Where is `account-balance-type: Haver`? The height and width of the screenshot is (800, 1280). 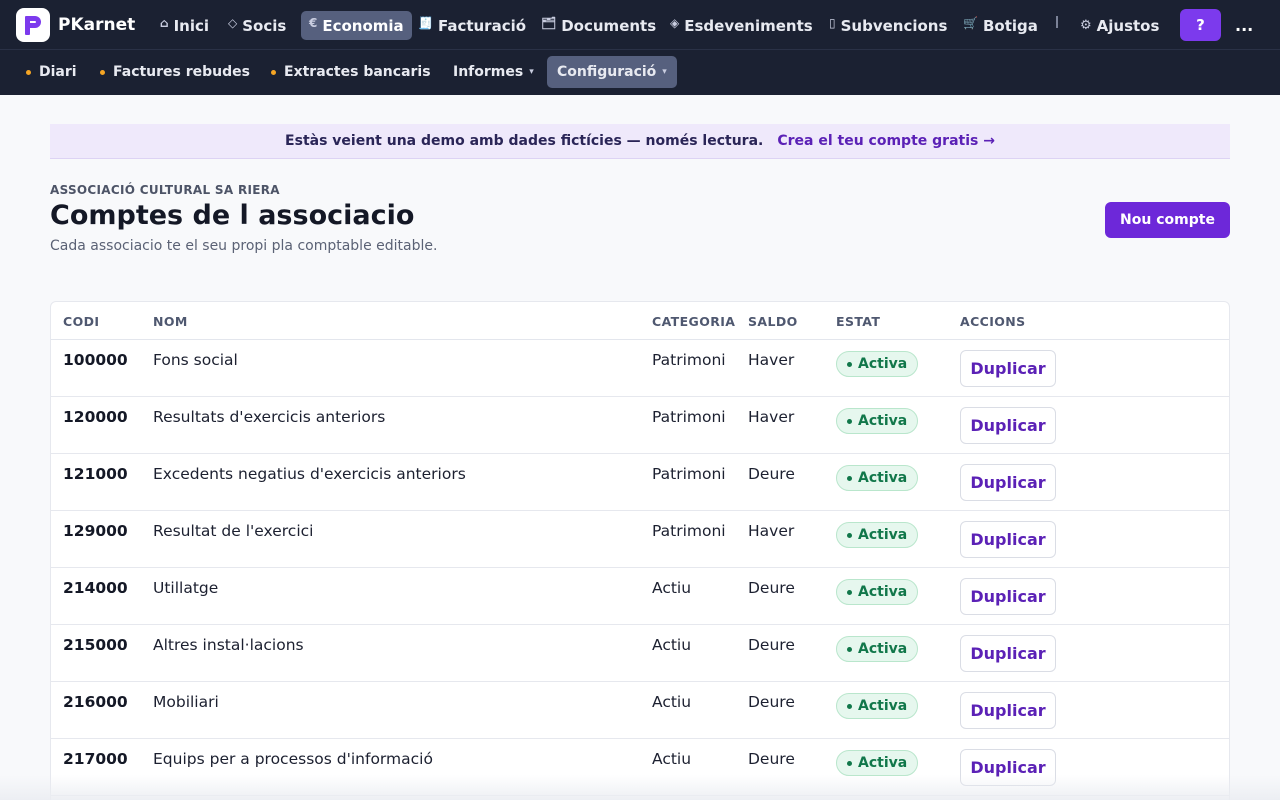 account-balance-type: Haver is located at coordinates (771, 417).